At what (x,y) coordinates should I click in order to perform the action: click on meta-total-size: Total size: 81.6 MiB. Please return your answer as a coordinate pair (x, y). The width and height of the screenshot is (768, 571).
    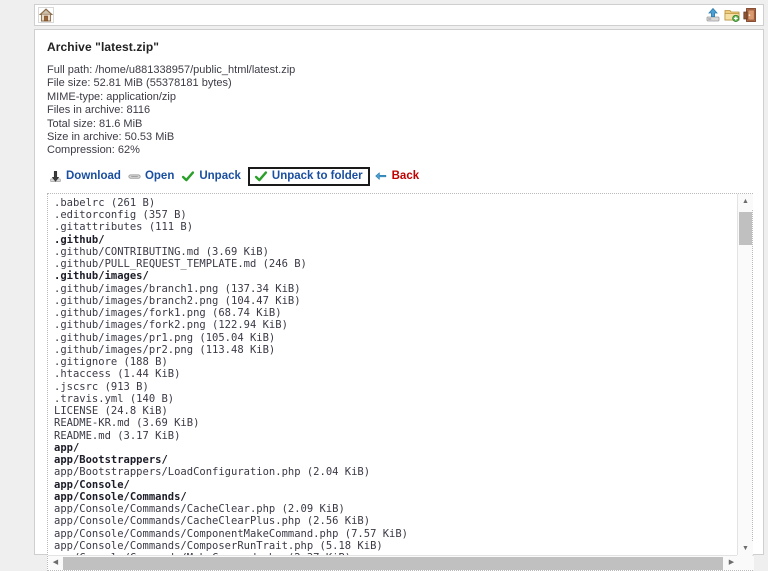
    Looking at the image, I should click on (95, 123).